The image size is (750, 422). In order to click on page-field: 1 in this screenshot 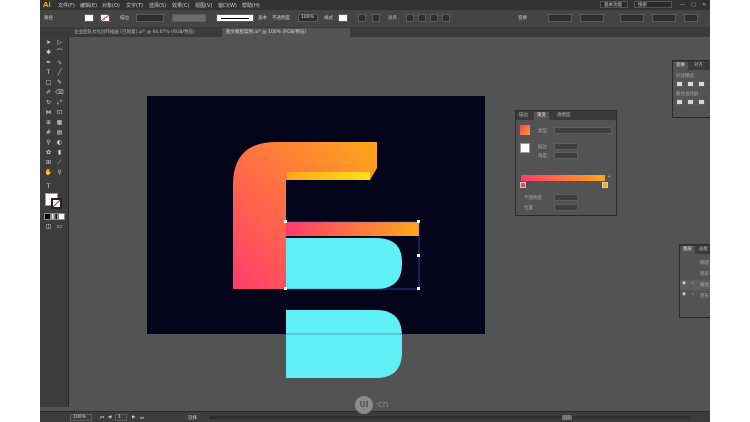, I will do `click(121, 417)`.